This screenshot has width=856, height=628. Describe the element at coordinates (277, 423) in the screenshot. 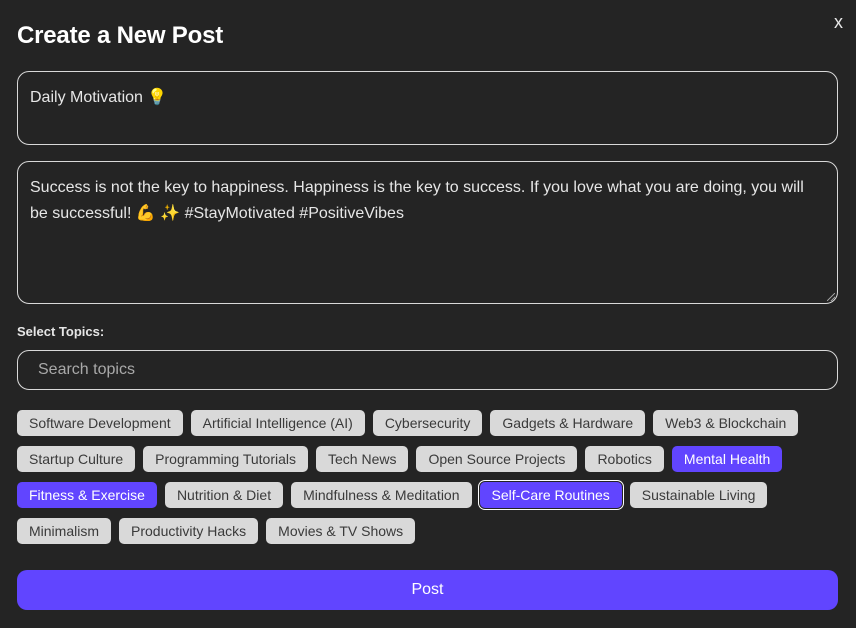

I see `topic-chip: Artificial Intelligence (AI)` at that location.